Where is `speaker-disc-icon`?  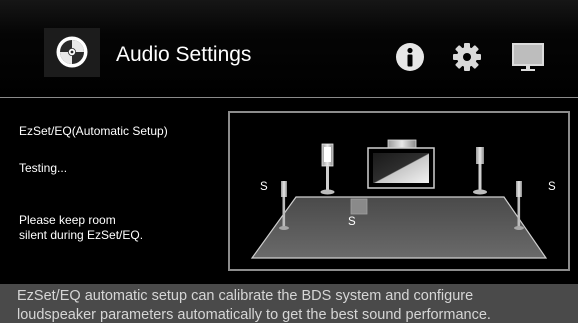 speaker-disc-icon is located at coordinates (72, 52).